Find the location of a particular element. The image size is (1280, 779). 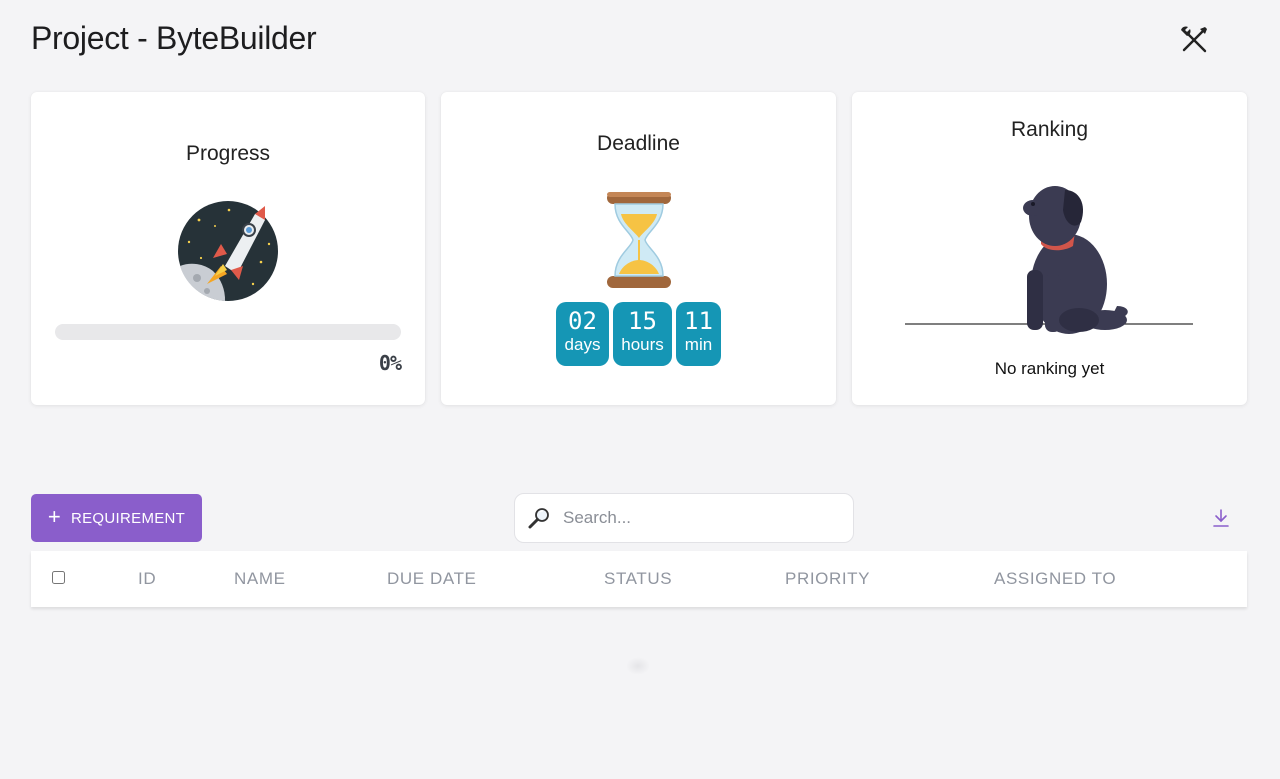

search-box is located at coordinates (684, 518).